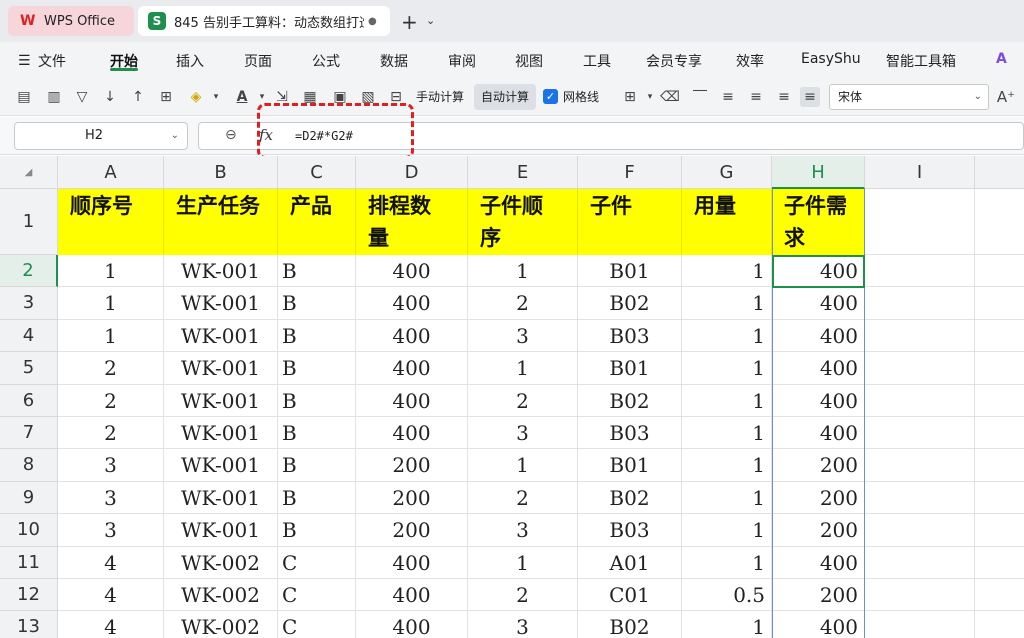  What do you see at coordinates (221, 465) in the screenshot?
I see `cell-b8: WK-001` at bounding box center [221, 465].